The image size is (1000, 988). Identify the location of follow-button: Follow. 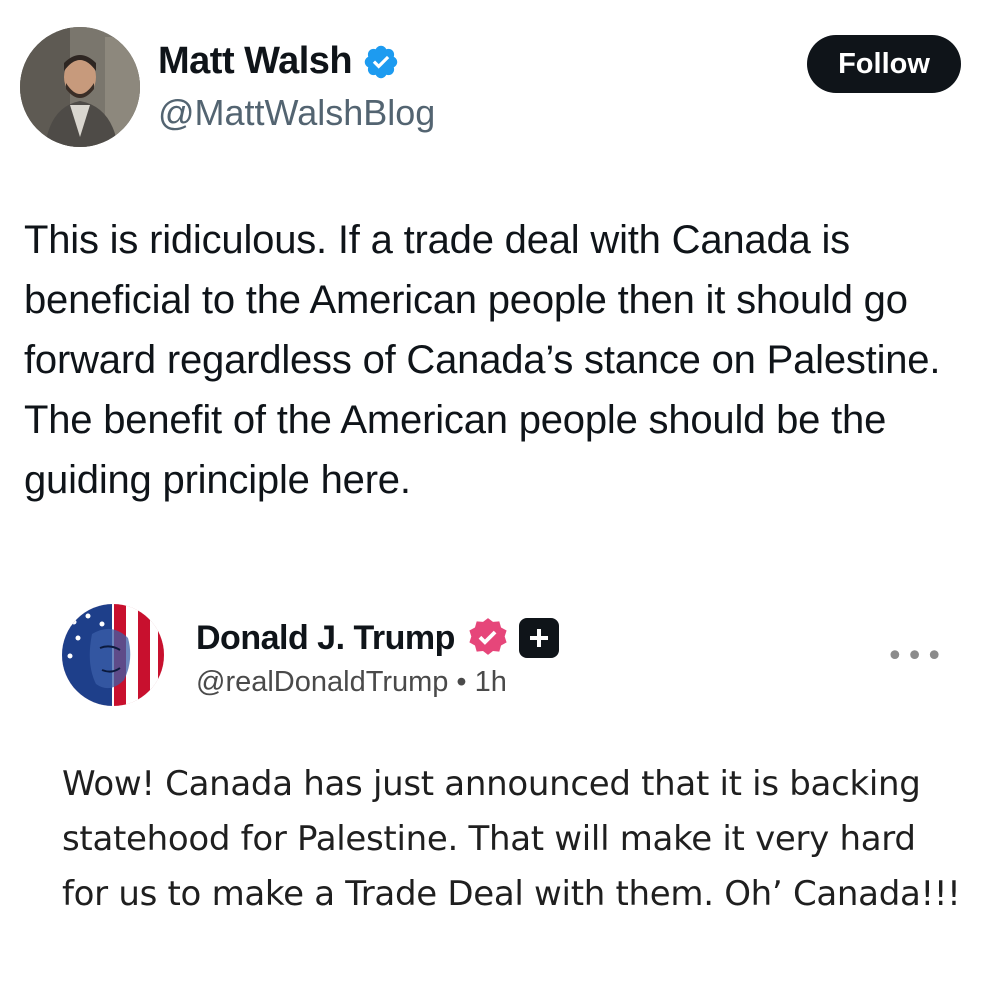
(884, 64).